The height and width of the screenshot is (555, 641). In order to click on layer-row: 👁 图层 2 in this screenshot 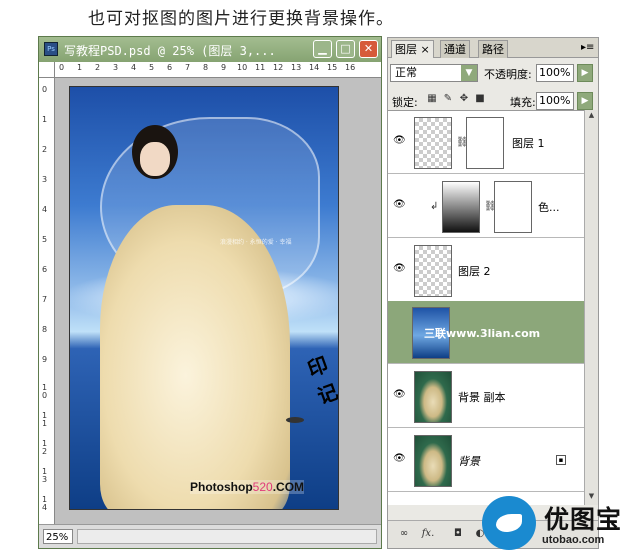, I will do `click(486, 270)`.